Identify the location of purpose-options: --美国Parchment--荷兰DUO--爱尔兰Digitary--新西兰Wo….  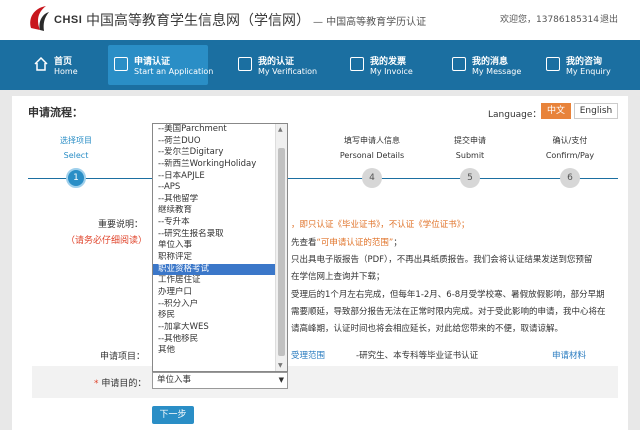
(214, 240).